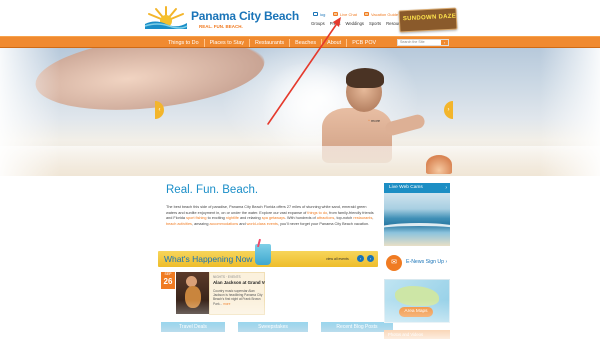 This screenshot has height=339, width=600. Describe the element at coordinates (412, 42) in the screenshot. I see `search-placeholder: Search the Site` at that location.